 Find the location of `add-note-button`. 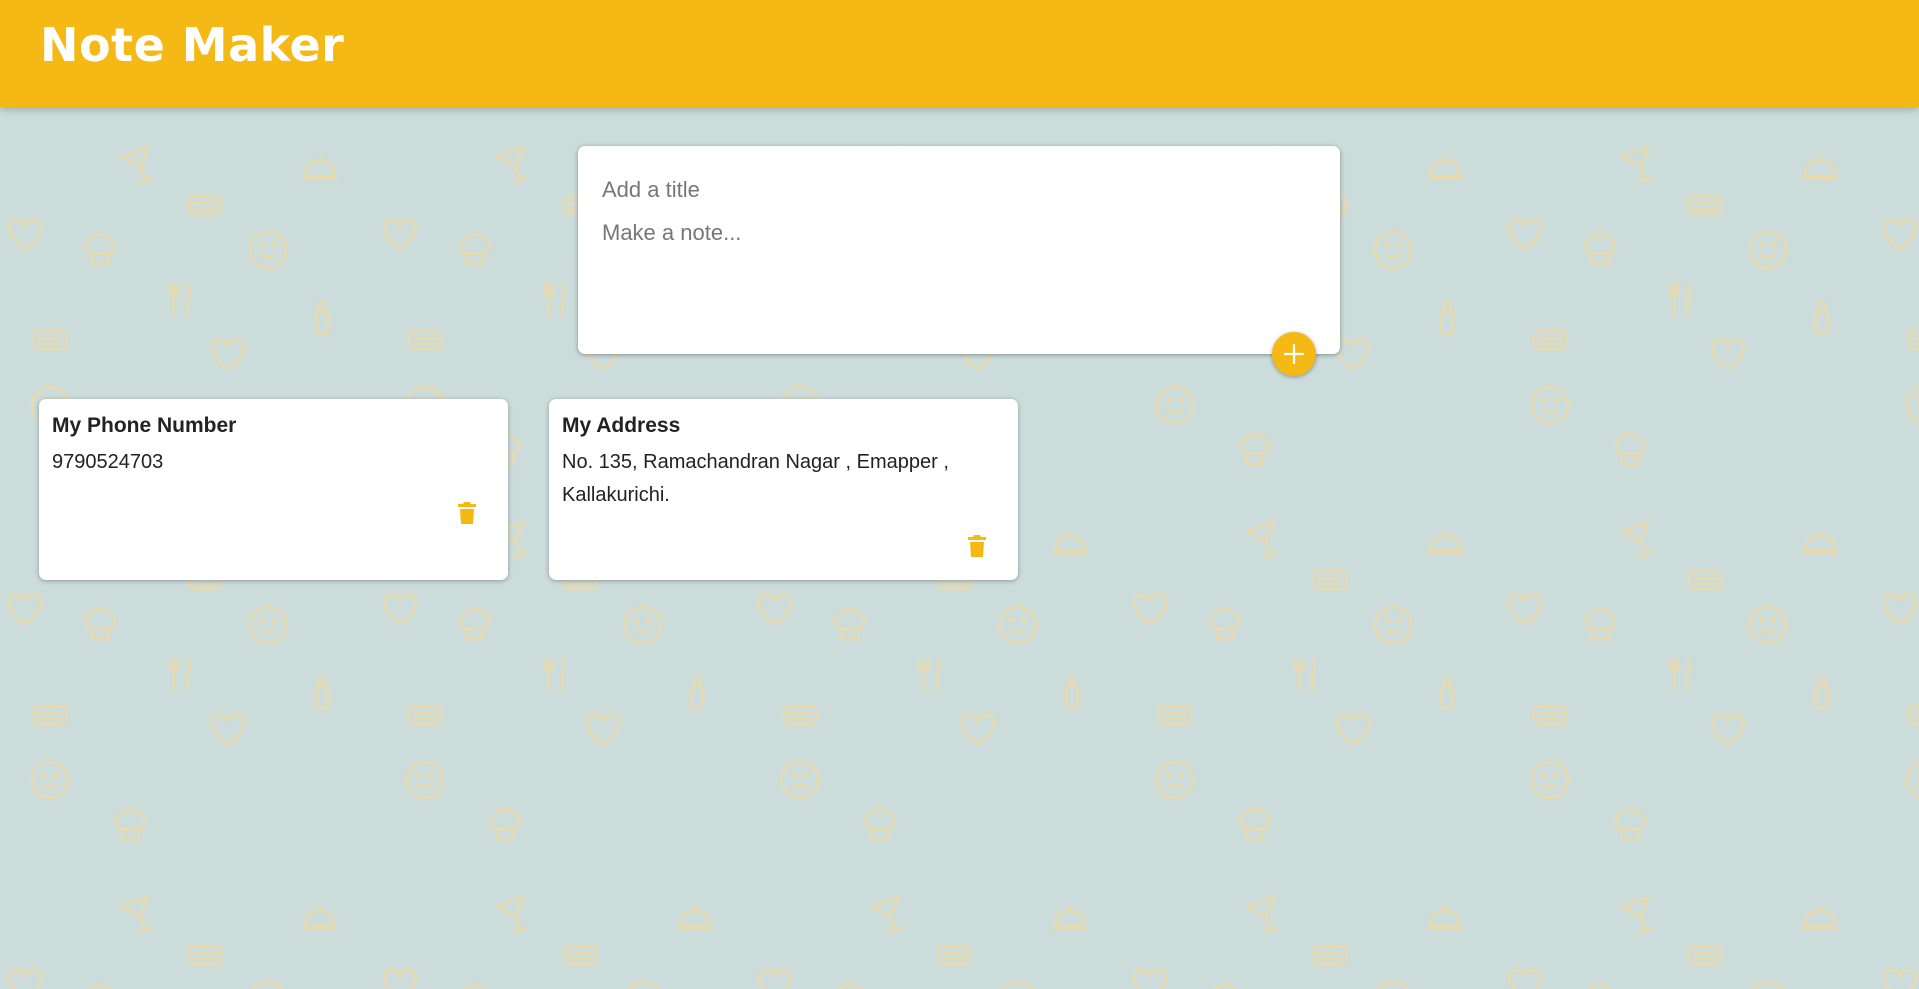

add-note-button is located at coordinates (1294, 354).